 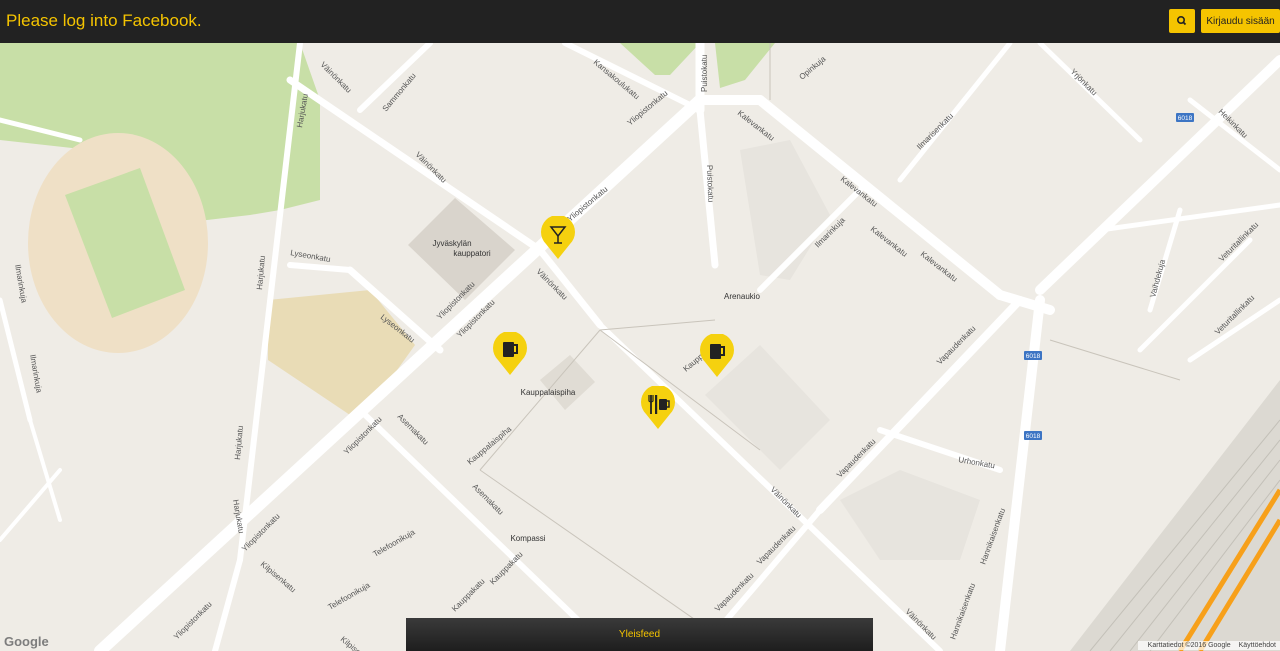 I want to click on google-logo: Google, so click(x=26, y=641).